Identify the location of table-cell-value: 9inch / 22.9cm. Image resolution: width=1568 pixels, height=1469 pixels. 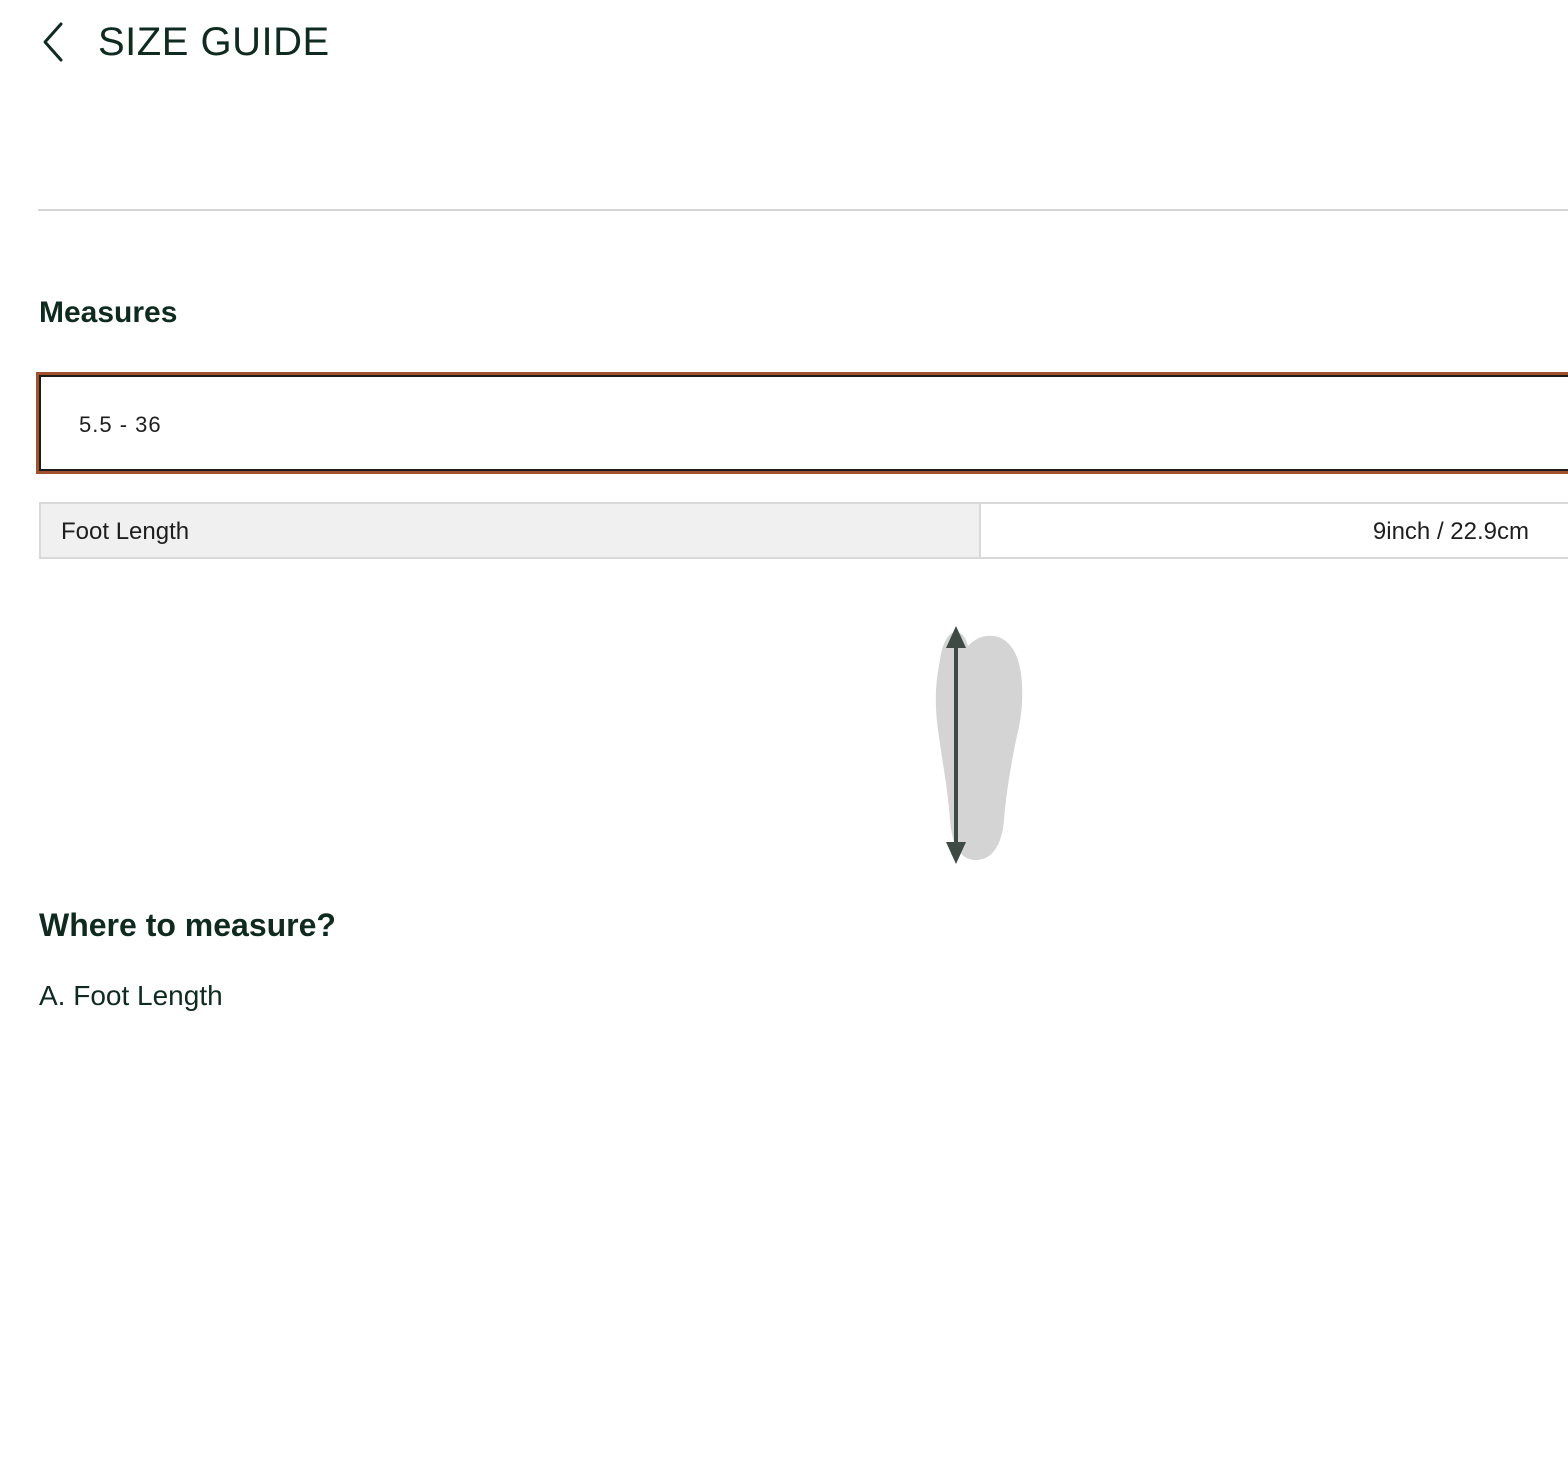
(1273, 530).